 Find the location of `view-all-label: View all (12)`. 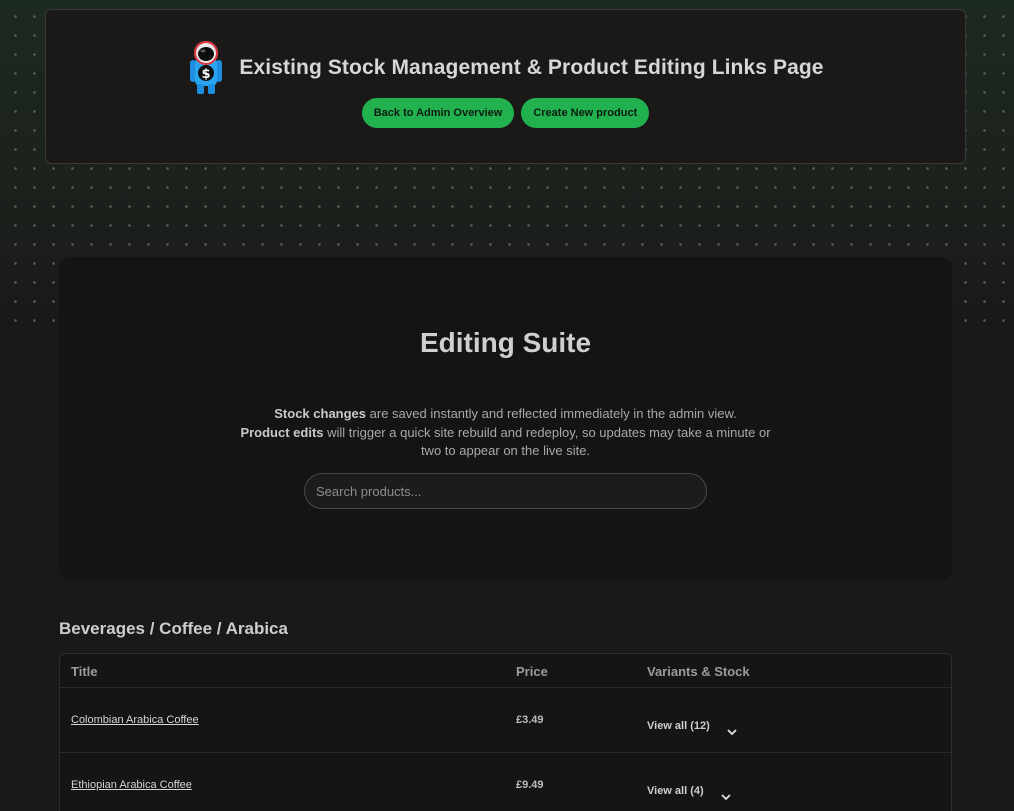

view-all-label: View all (12) is located at coordinates (678, 726).